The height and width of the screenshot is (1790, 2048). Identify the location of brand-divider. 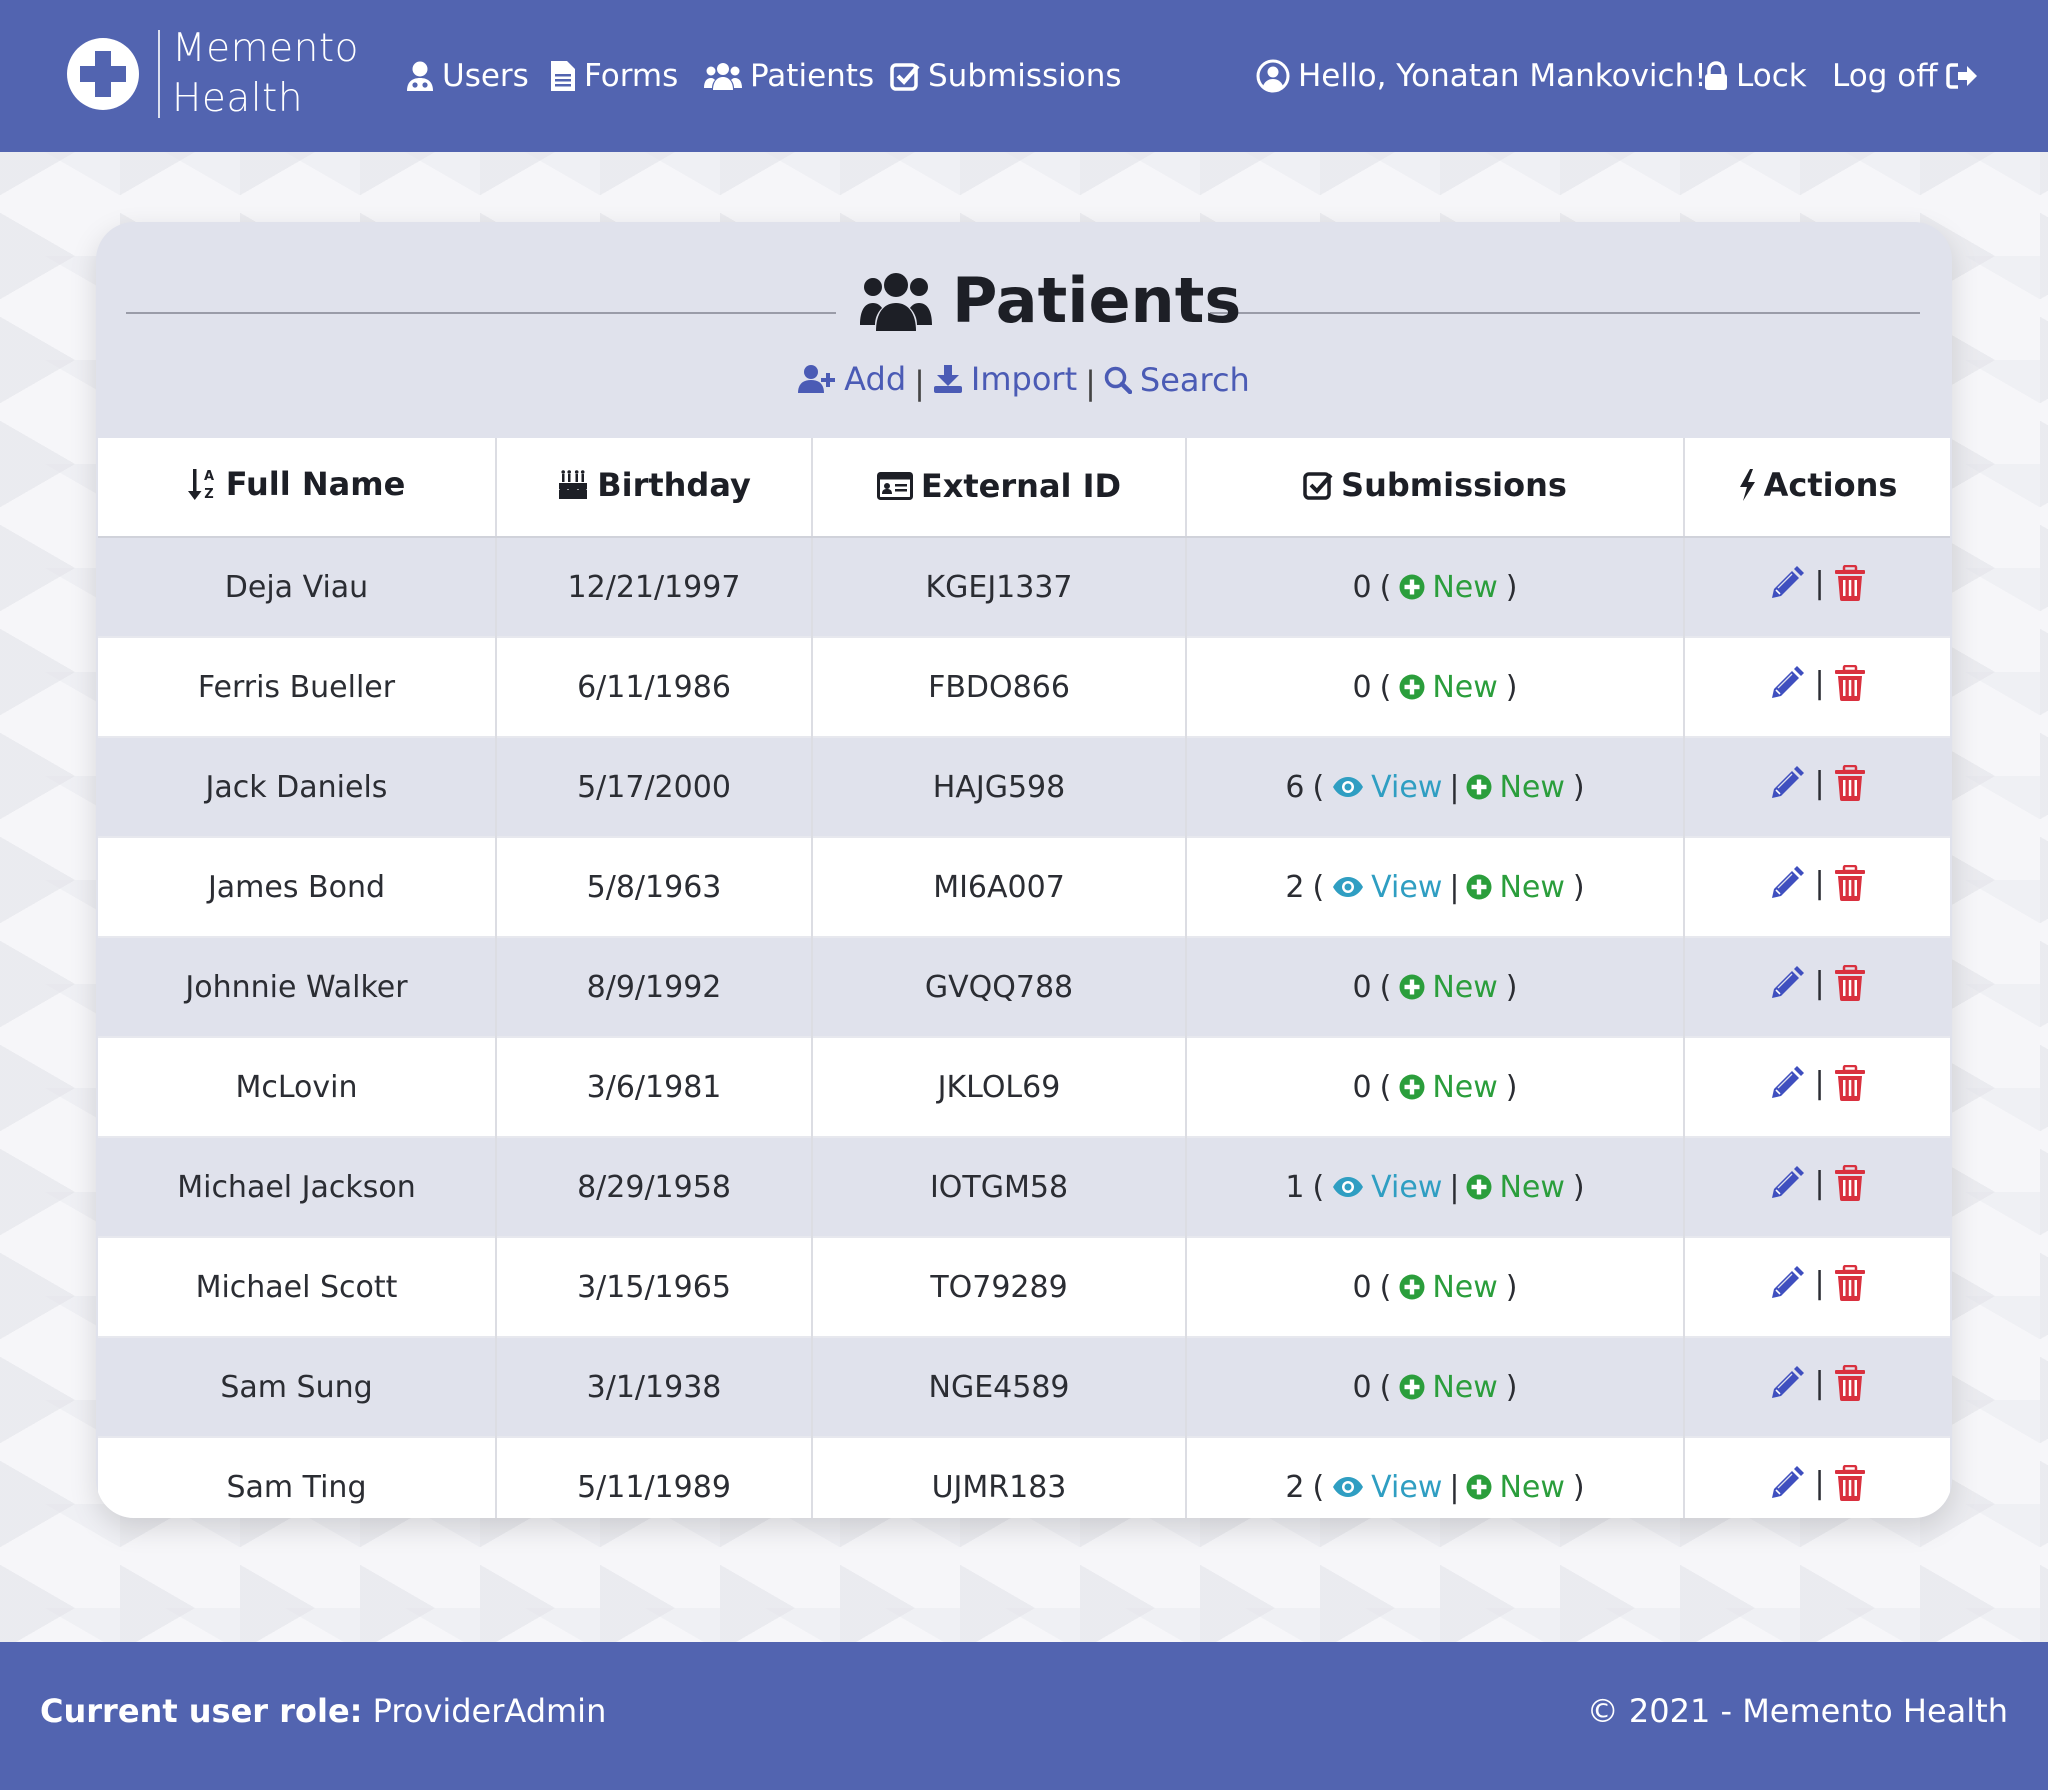
(159, 74).